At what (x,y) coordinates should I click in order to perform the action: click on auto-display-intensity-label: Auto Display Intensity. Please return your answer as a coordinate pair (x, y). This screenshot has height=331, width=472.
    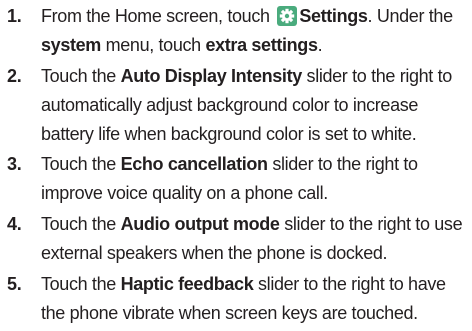
    Looking at the image, I should click on (211, 76).